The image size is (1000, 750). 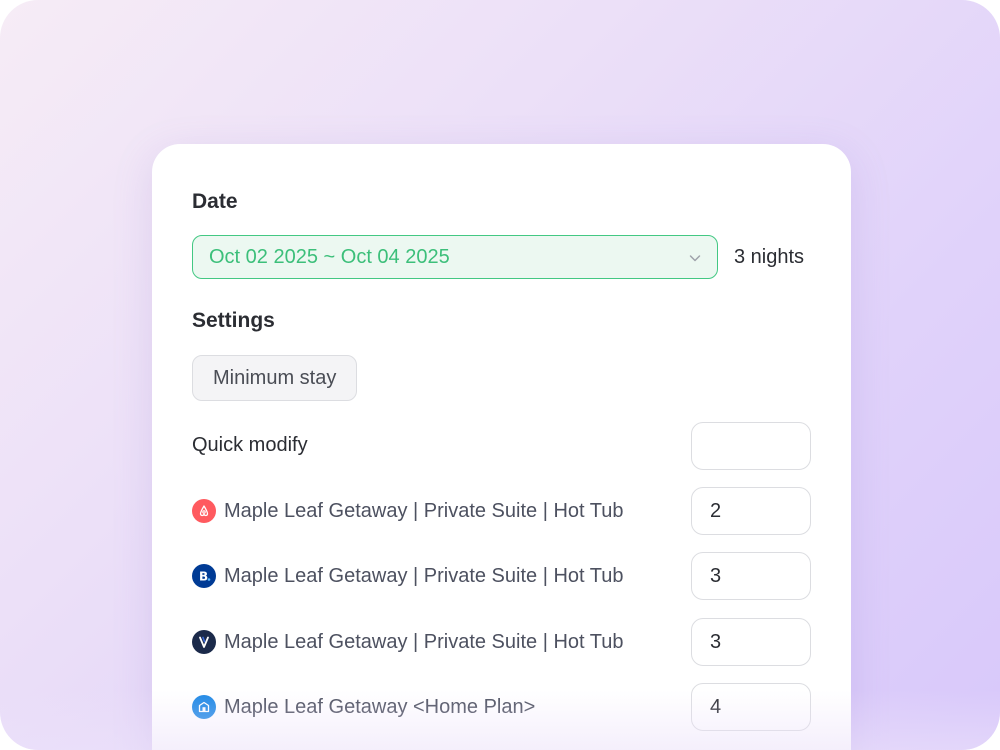 I want to click on direct-booking-logo-icon, so click(x=204, y=707).